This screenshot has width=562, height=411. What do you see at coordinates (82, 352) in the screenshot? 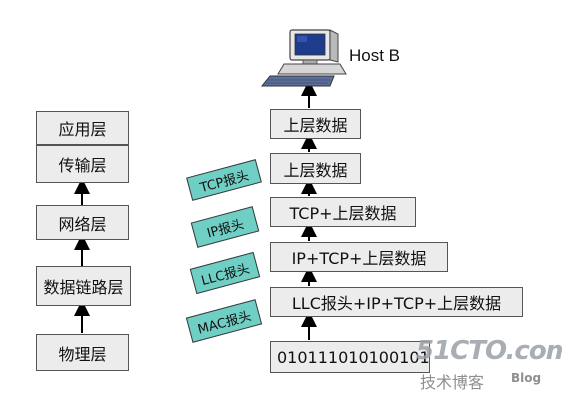
I see `layer-physical: 物理层` at bounding box center [82, 352].